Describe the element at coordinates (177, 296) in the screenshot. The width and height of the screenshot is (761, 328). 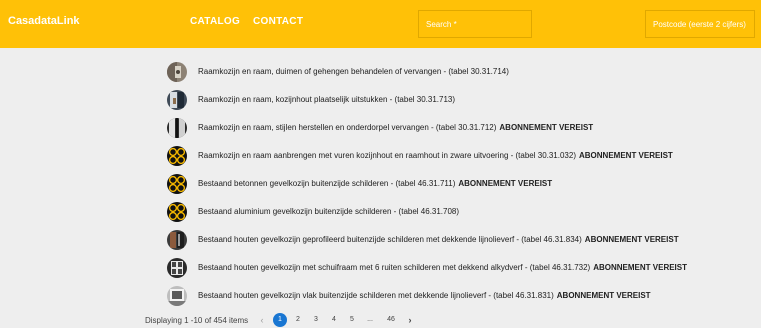
I see `flat-frame-photo-icon` at that location.